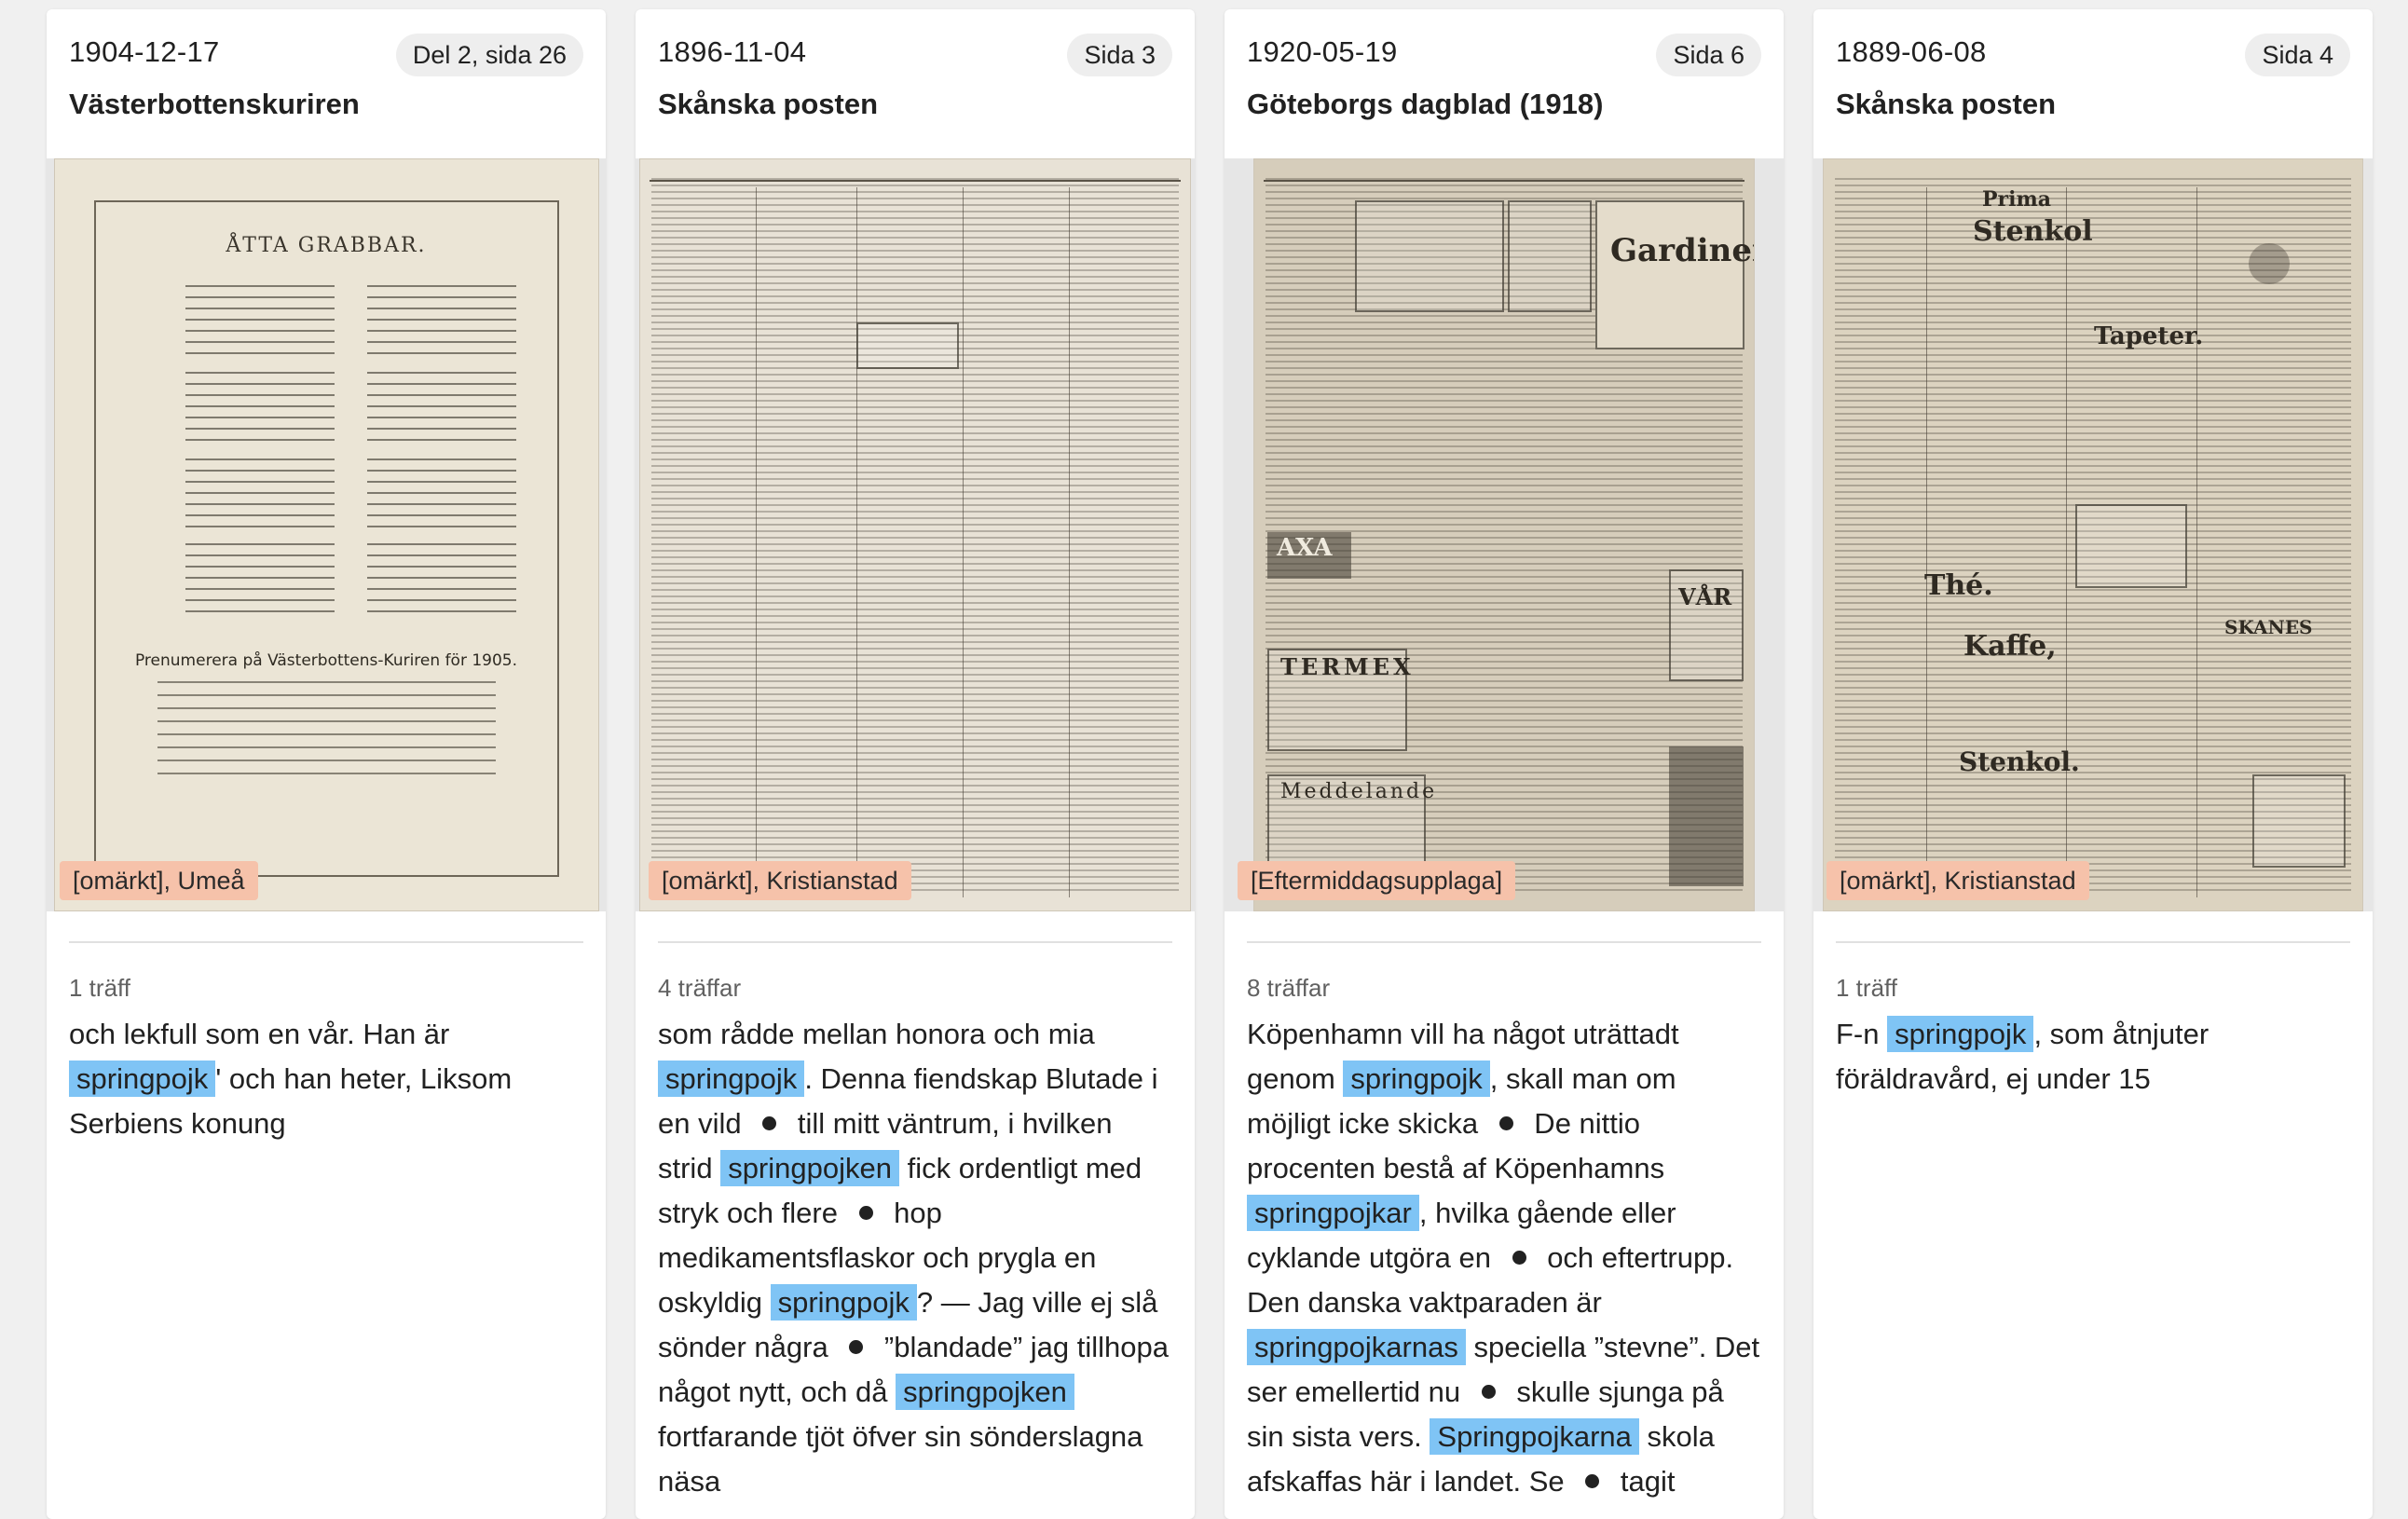  I want to click on snippet-text: och lekfull som en vår. Han är, so click(259, 1034).